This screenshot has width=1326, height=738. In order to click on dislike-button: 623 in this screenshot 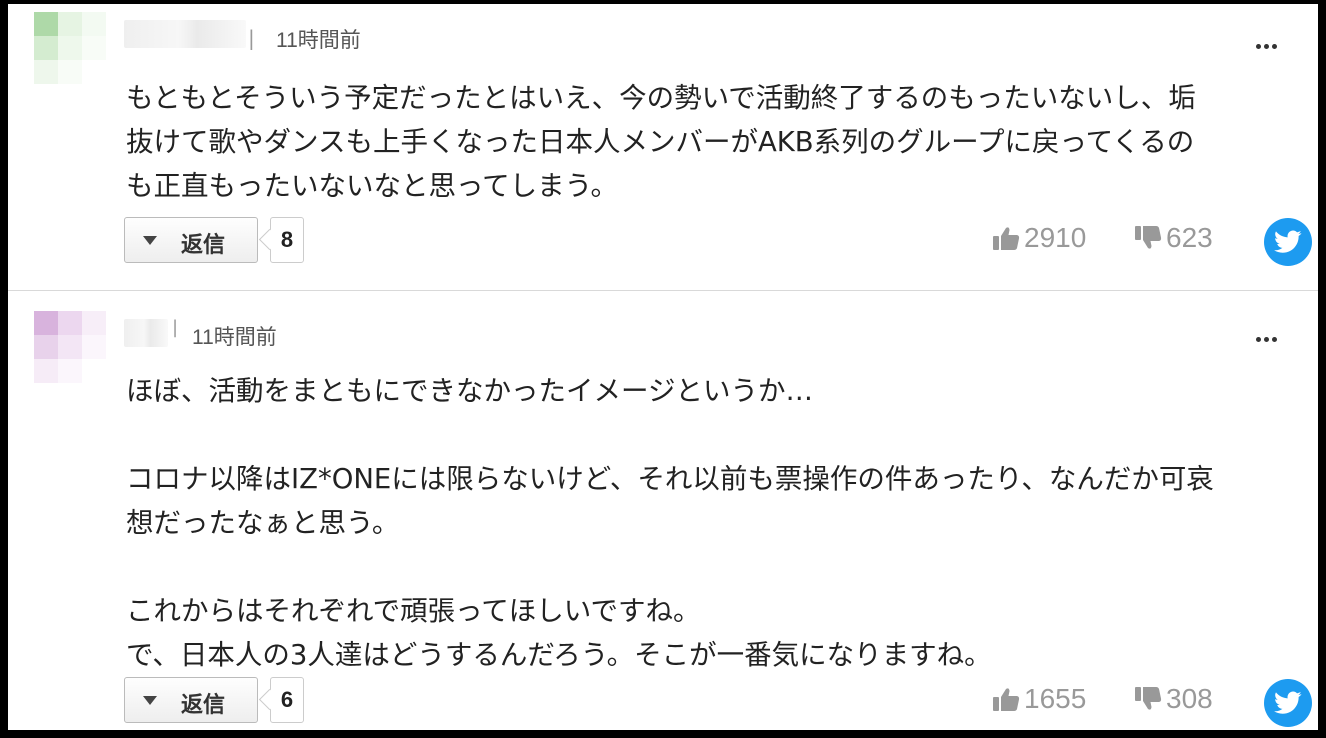, I will do `click(1173, 238)`.